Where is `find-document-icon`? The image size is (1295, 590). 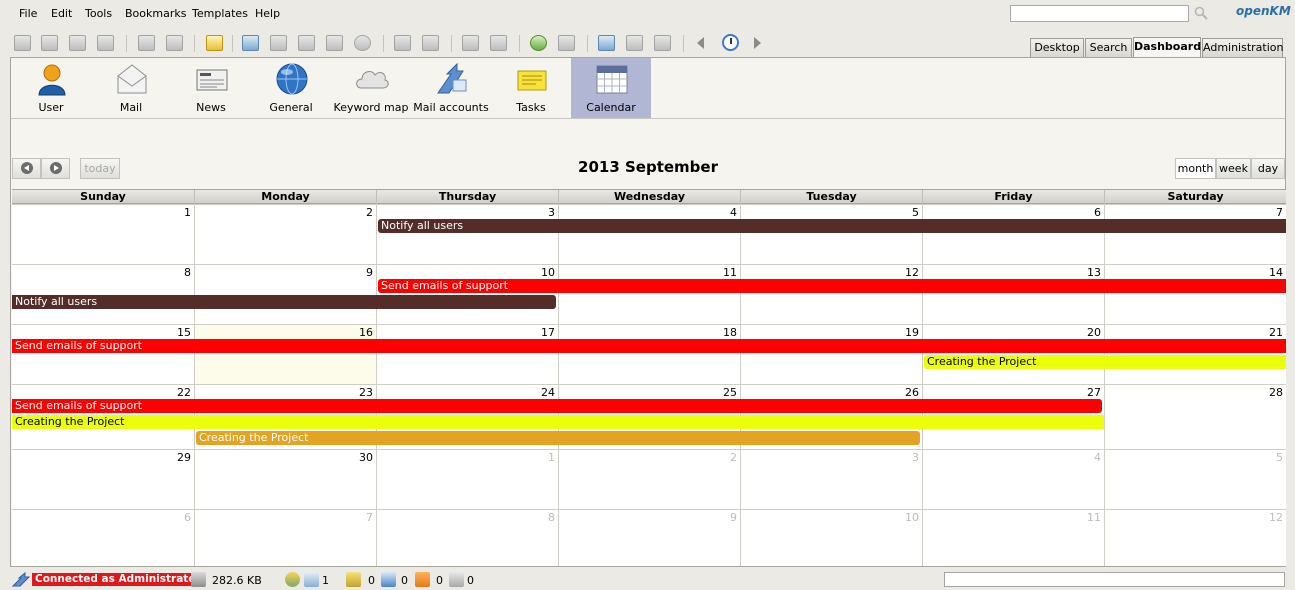 find-document-icon is located at coordinates (49, 43).